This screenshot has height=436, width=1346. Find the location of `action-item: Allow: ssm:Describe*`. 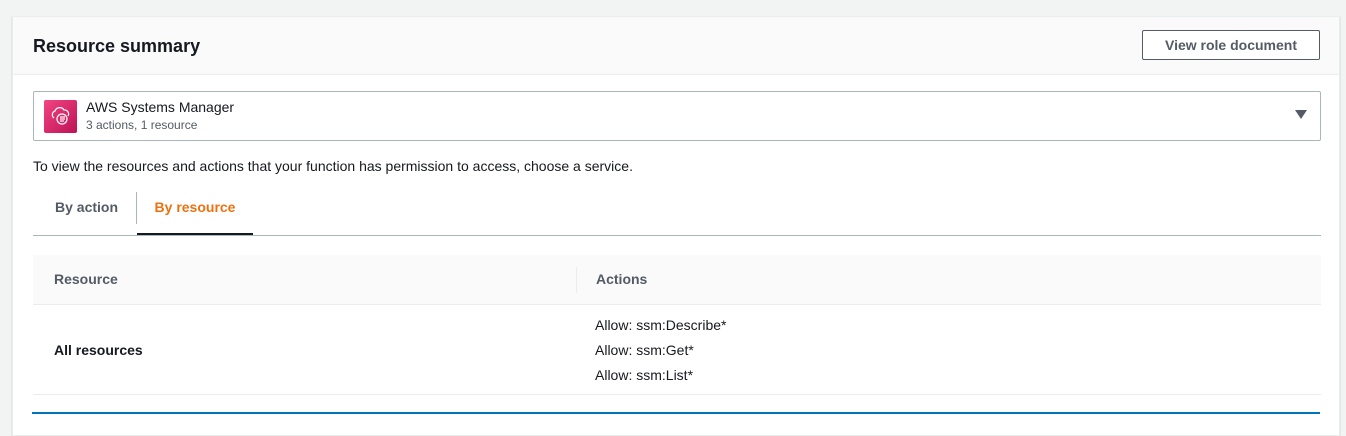

action-item: Allow: ssm:Describe* is located at coordinates (661, 325).